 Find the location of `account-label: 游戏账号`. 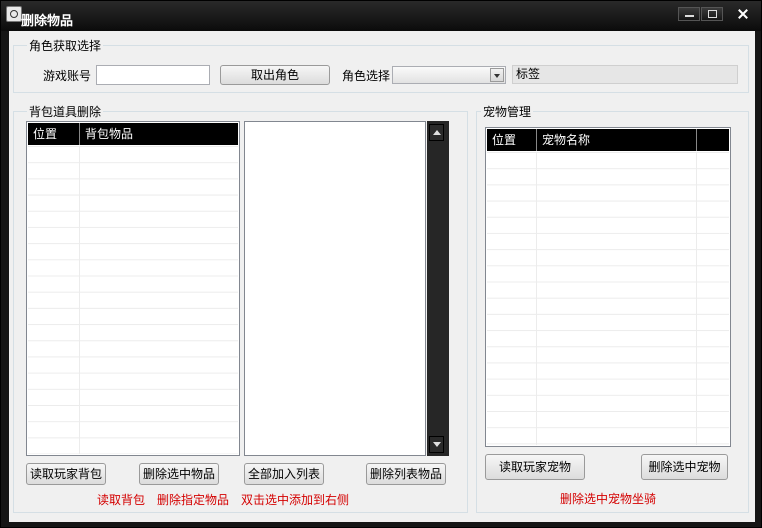

account-label: 游戏账号 is located at coordinates (67, 76).